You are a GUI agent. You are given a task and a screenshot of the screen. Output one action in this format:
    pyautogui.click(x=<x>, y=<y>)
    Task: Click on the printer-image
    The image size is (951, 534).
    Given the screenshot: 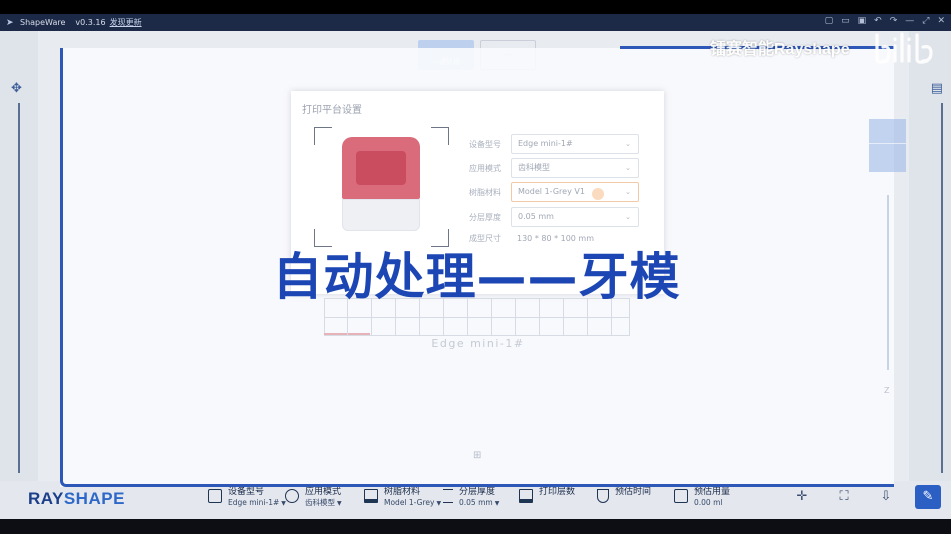 What is the action you would take?
    pyautogui.click(x=381, y=185)
    